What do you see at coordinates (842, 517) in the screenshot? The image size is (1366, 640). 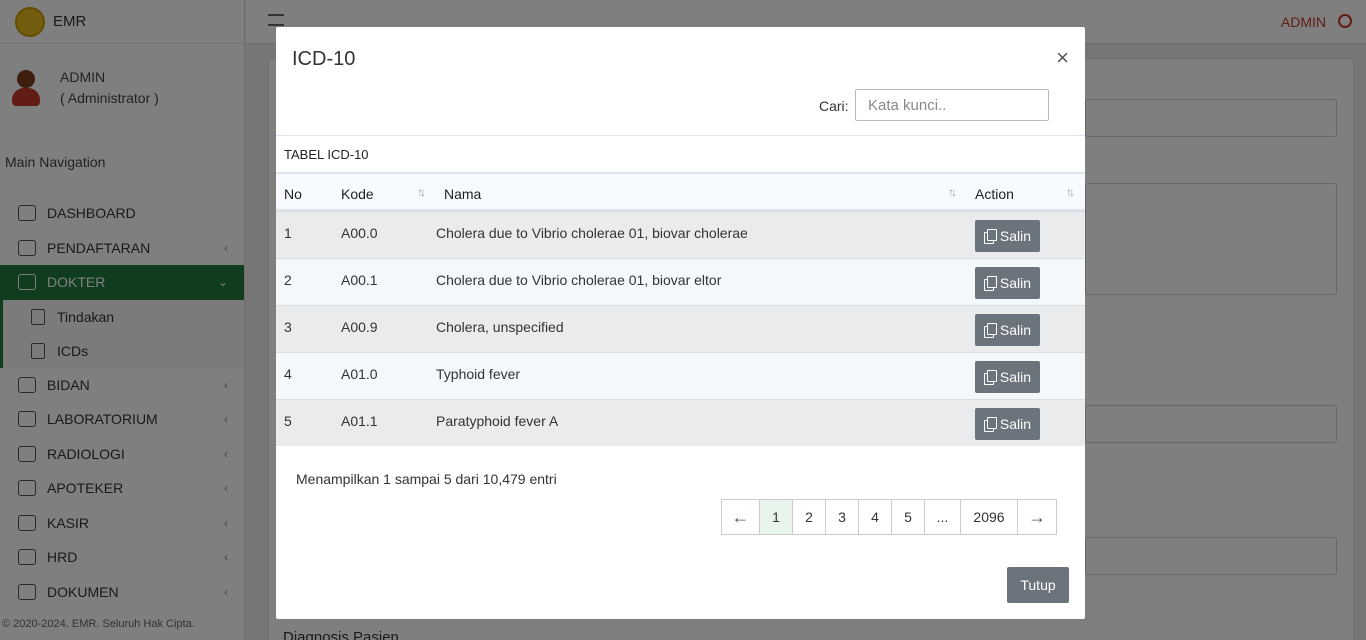 I see `page-button: 3` at bounding box center [842, 517].